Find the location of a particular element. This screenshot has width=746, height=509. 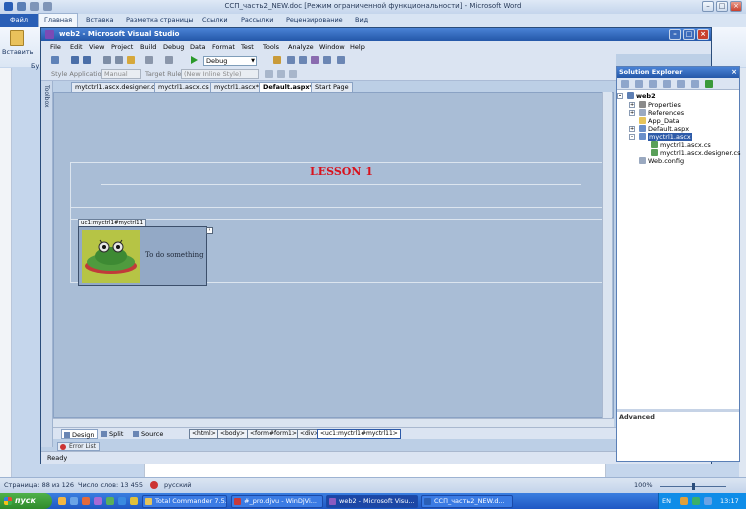

toolbox-sidebar: Toolbox is located at coordinates (47, 264).